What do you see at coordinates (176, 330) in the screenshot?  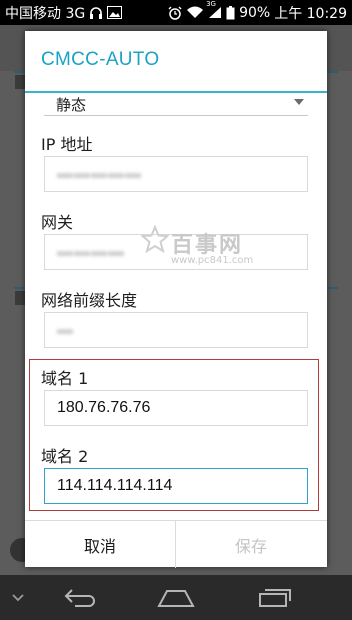 I see `prefix-length-input: ▬` at bounding box center [176, 330].